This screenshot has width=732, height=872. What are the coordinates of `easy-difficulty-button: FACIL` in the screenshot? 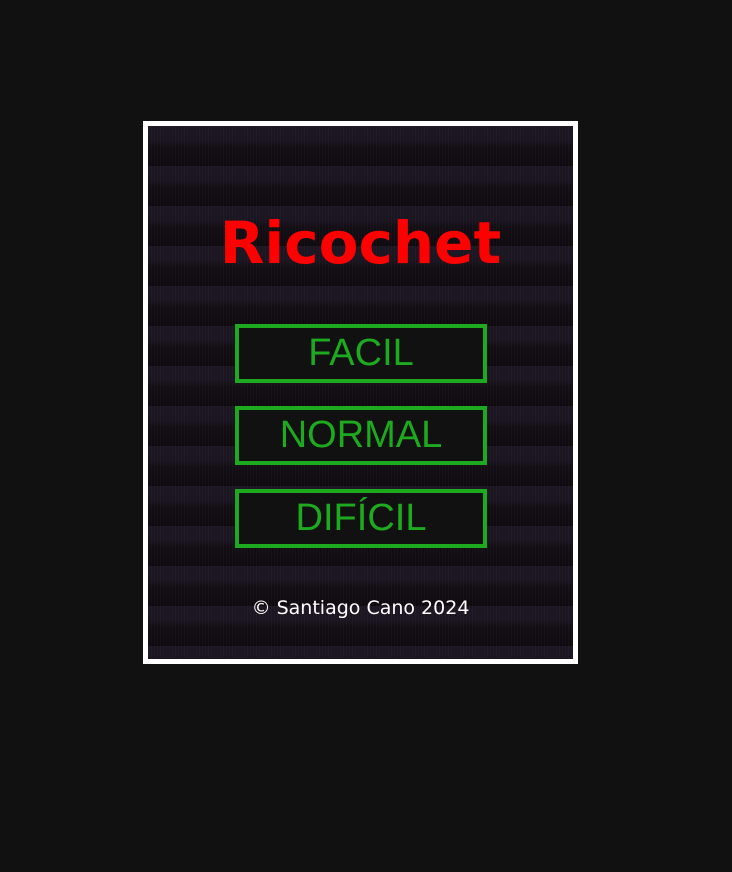 It's located at (361, 353).